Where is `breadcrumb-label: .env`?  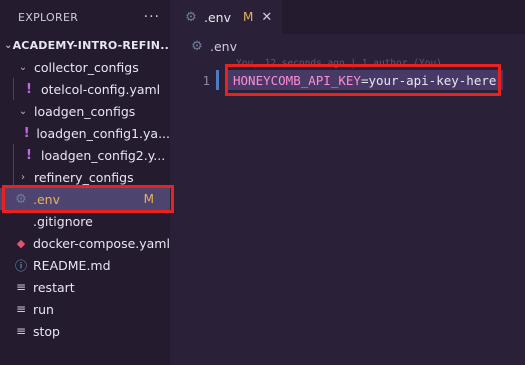
breadcrumb-label: .env is located at coordinates (223, 46).